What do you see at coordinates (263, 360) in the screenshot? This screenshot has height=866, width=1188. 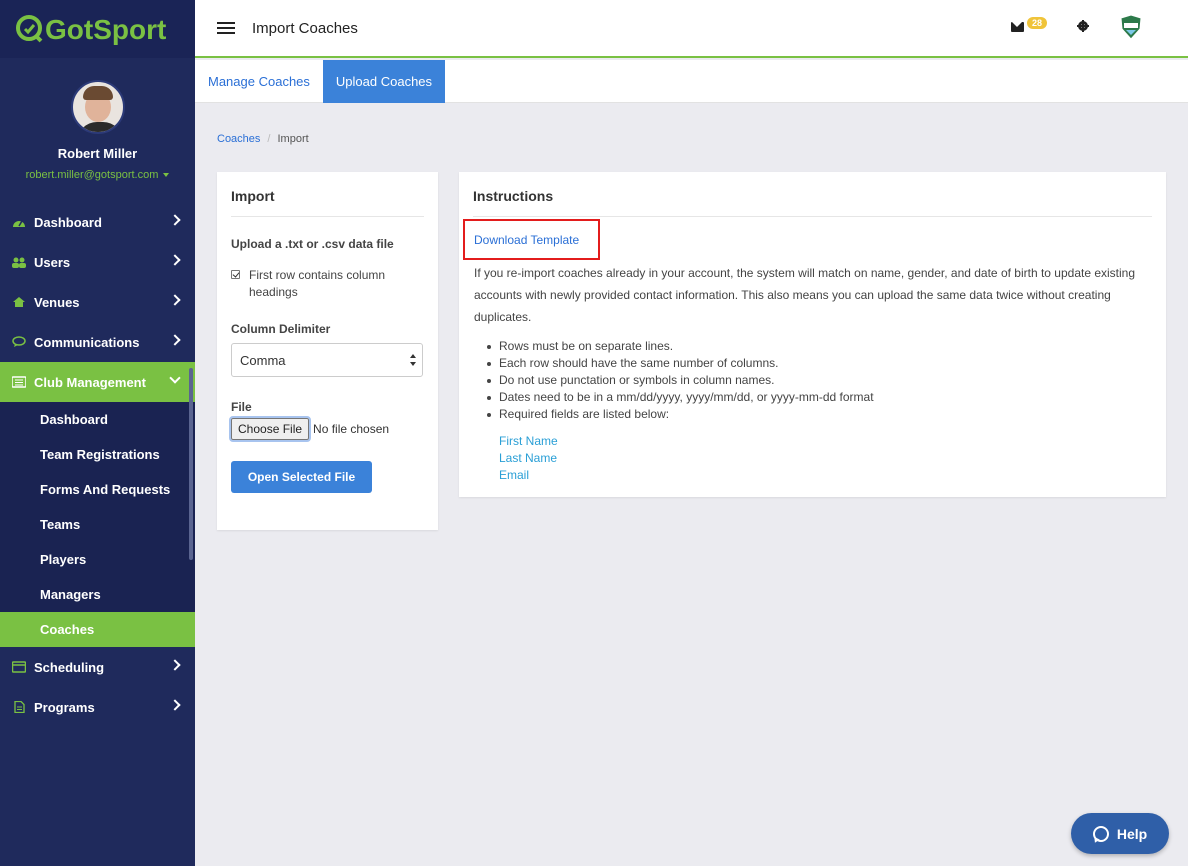 I see `column-delimiter-value: Comma` at bounding box center [263, 360].